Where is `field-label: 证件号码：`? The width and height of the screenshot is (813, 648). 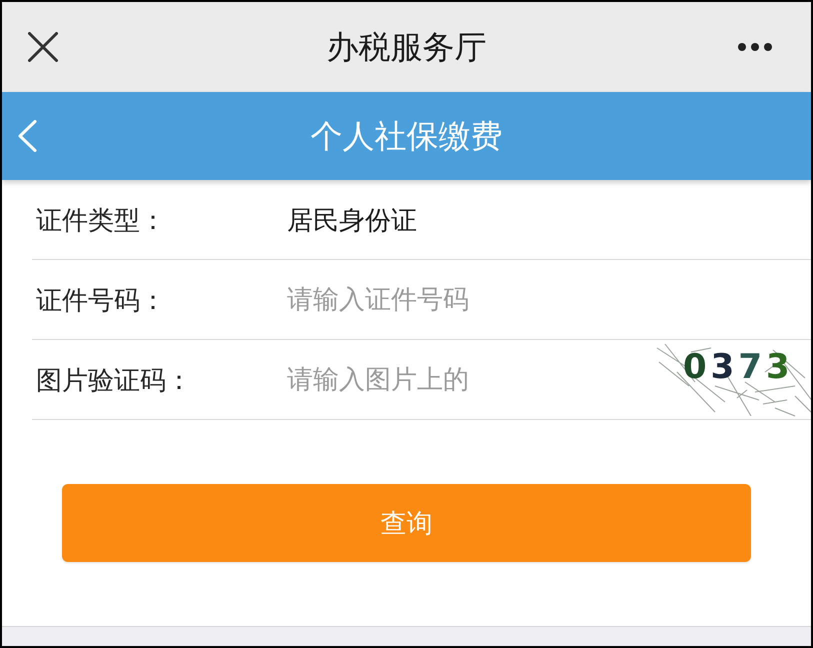 field-label: 证件号码： is located at coordinates (101, 299).